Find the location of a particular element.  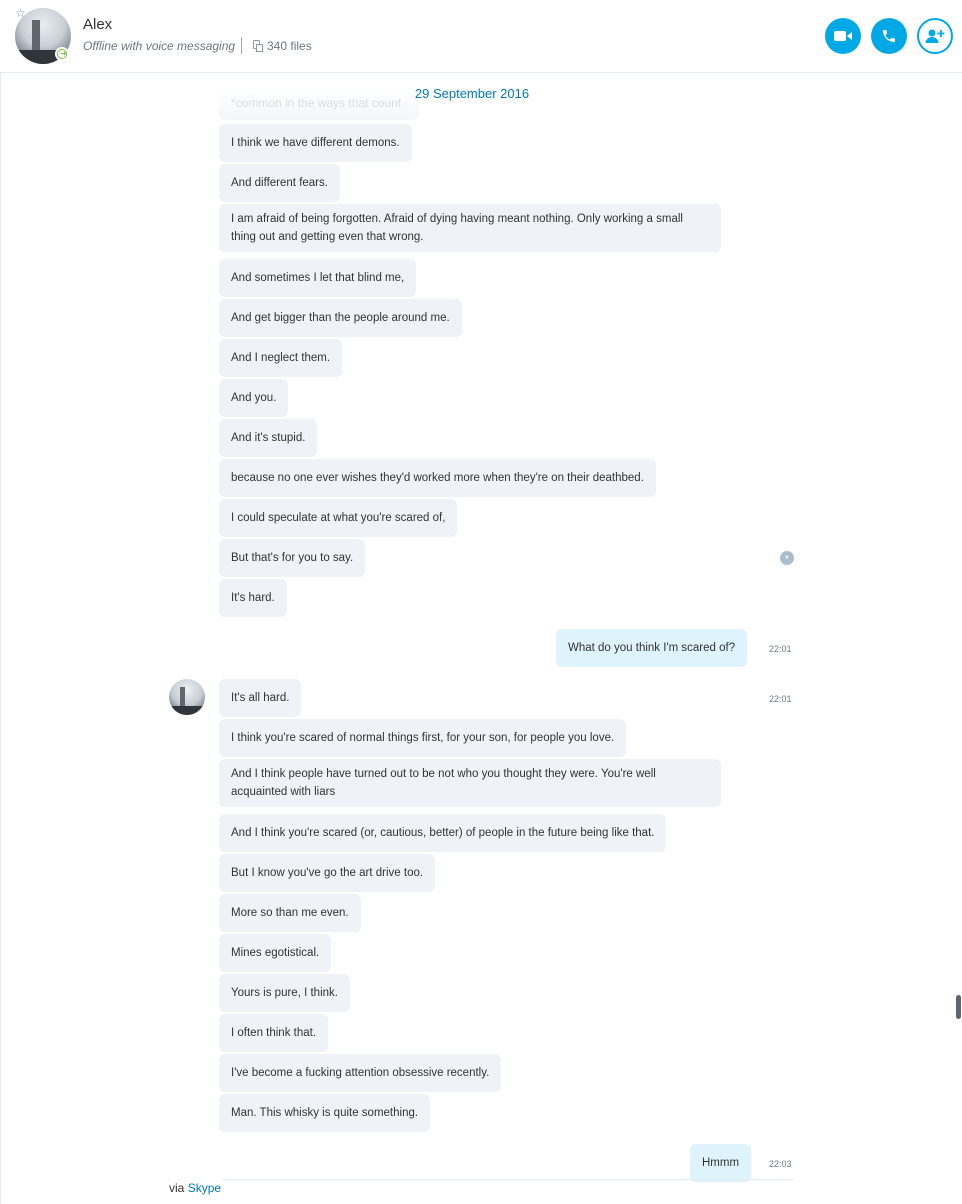

add-person-icon is located at coordinates (935, 36).